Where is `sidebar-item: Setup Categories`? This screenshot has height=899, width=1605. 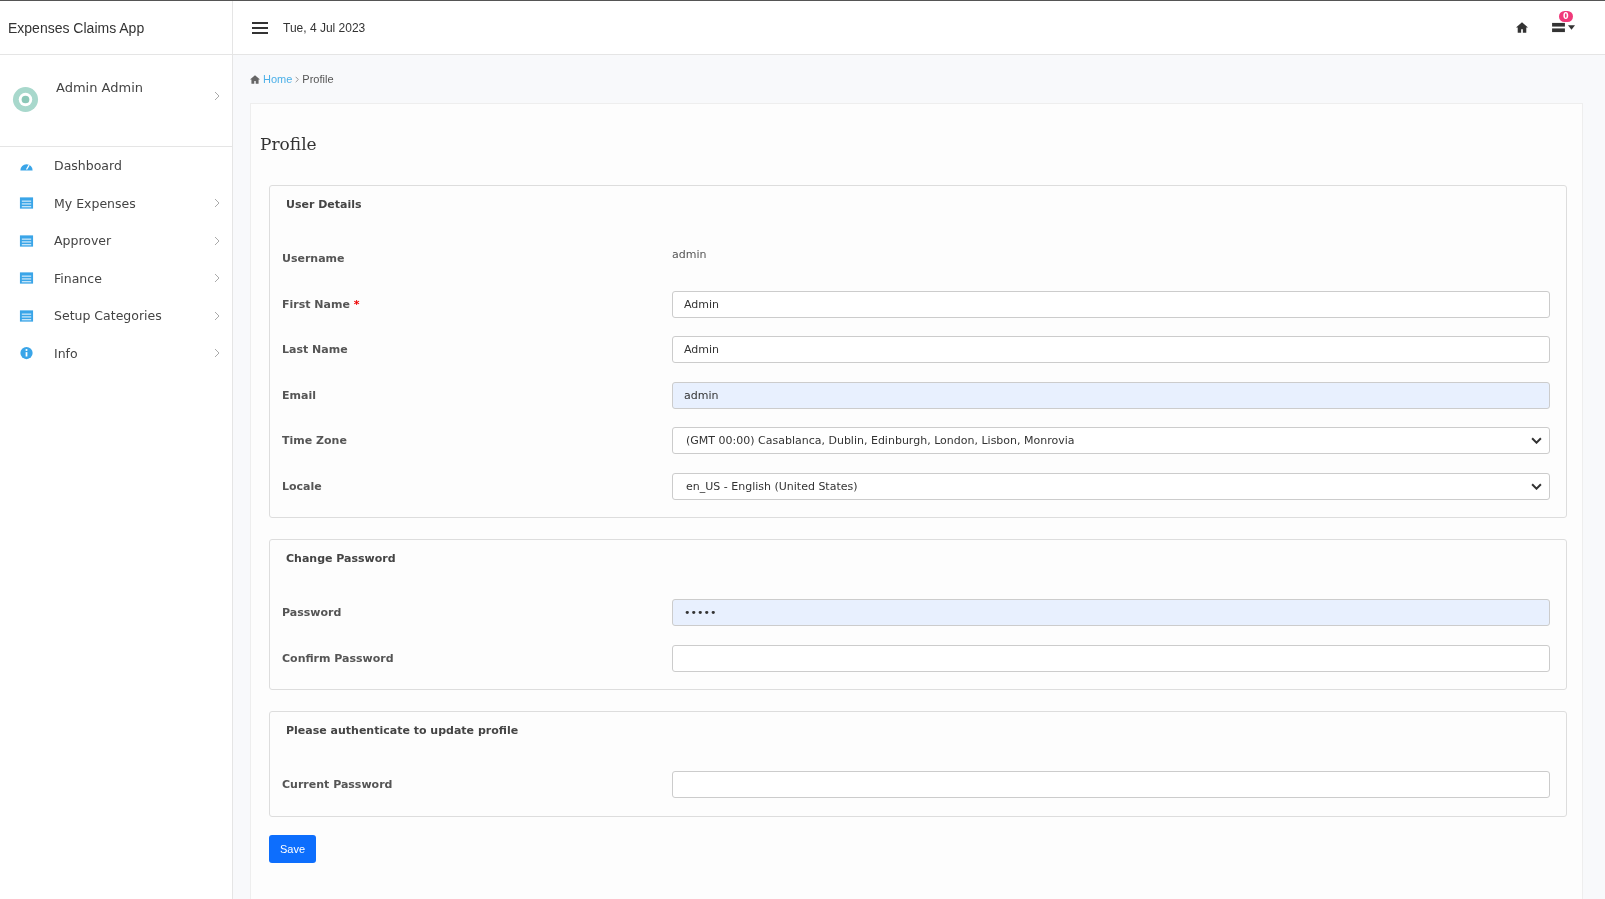 sidebar-item: Setup Categories is located at coordinates (116, 316).